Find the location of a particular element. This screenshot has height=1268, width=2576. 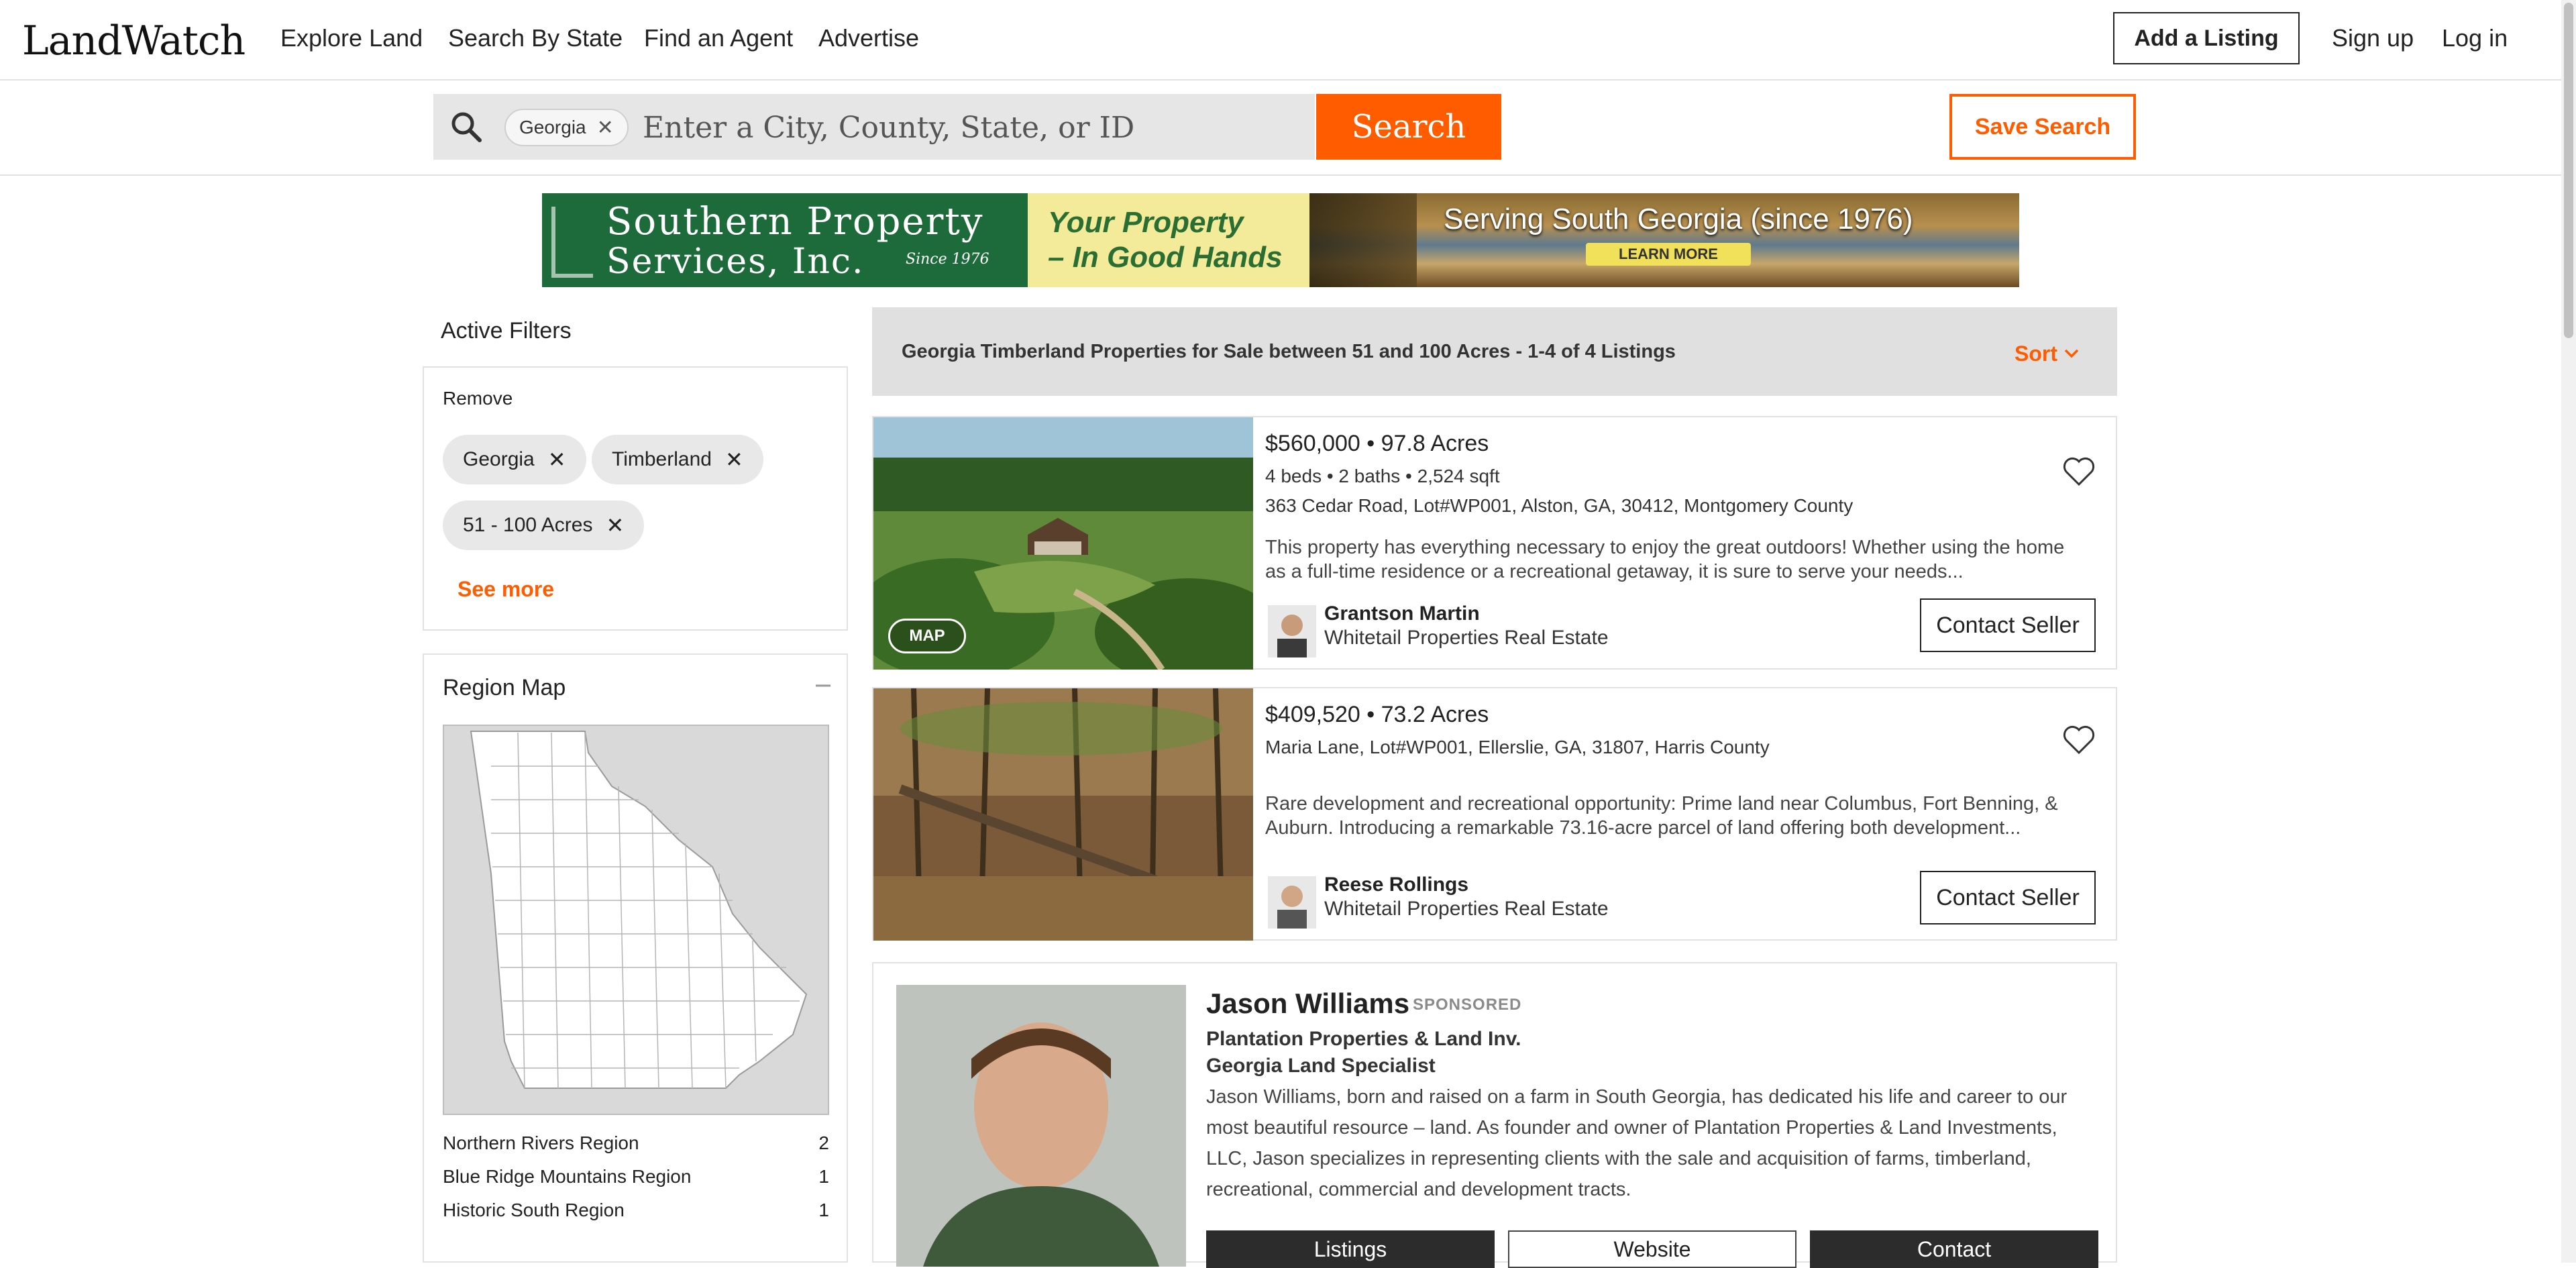

search-icon is located at coordinates (466, 127).